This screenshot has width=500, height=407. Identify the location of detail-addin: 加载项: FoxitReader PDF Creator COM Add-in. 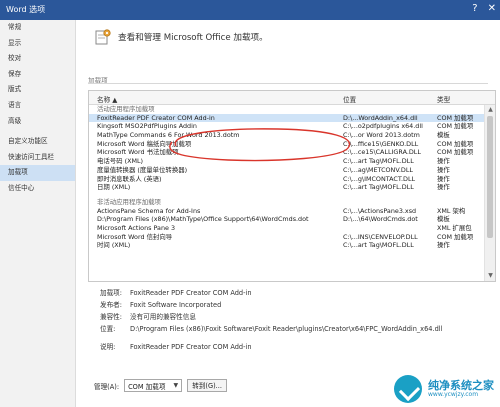
(176, 293).